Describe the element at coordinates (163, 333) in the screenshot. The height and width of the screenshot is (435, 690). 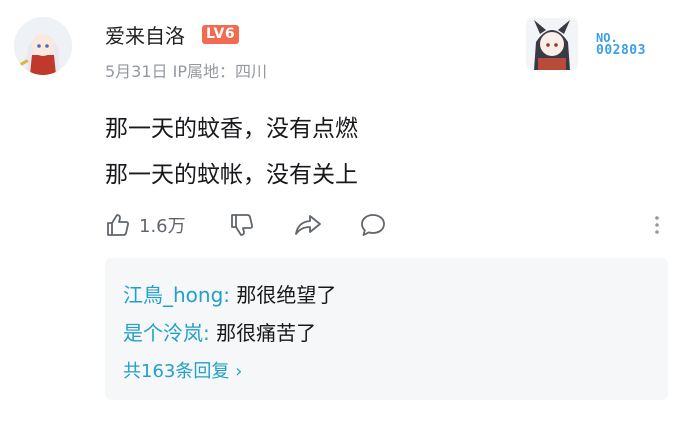
I see `reply-author: 是个泠岚` at that location.